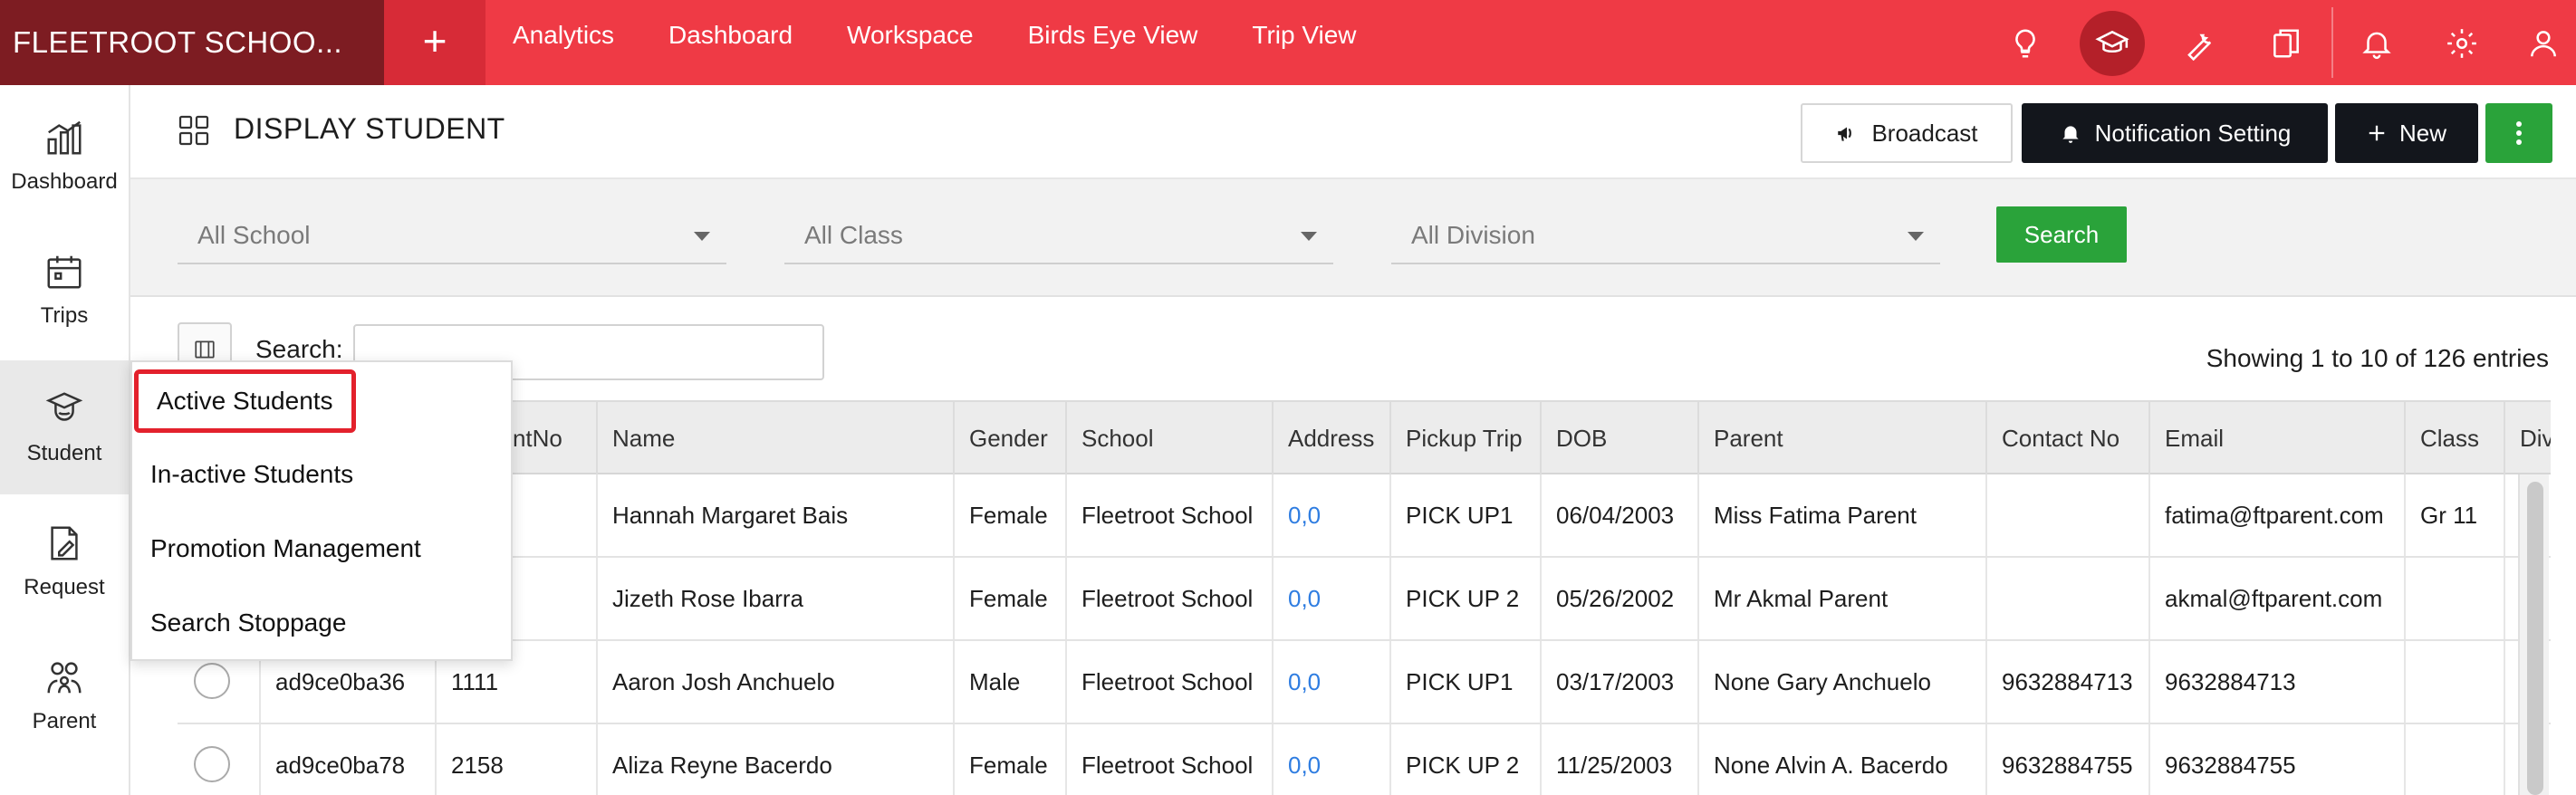 The width and height of the screenshot is (2576, 795). Describe the element at coordinates (1113, 43) in the screenshot. I see `nav-birds-eye-view: Birds Eye View` at that location.